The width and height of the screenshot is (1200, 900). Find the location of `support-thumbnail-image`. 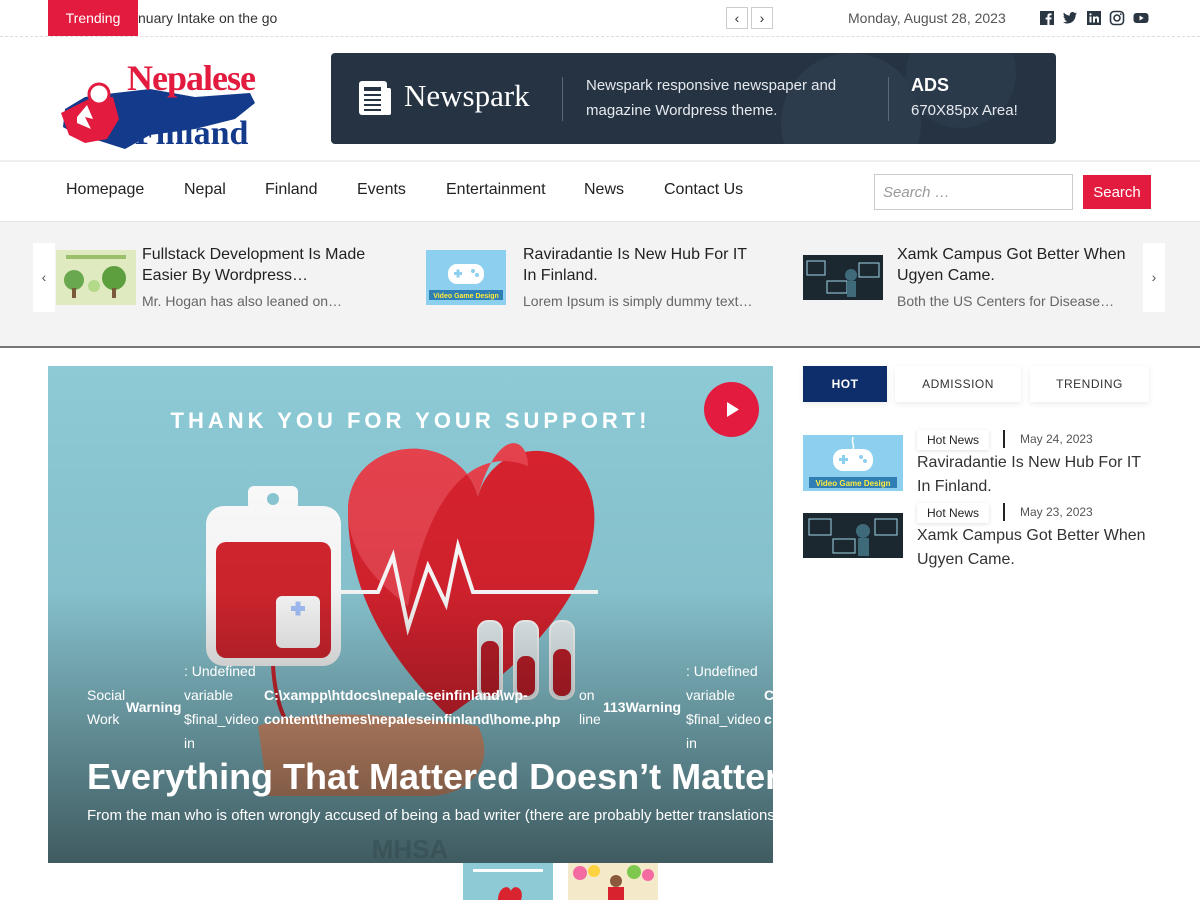

support-thumbnail-image is located at coordinates (508, 881).